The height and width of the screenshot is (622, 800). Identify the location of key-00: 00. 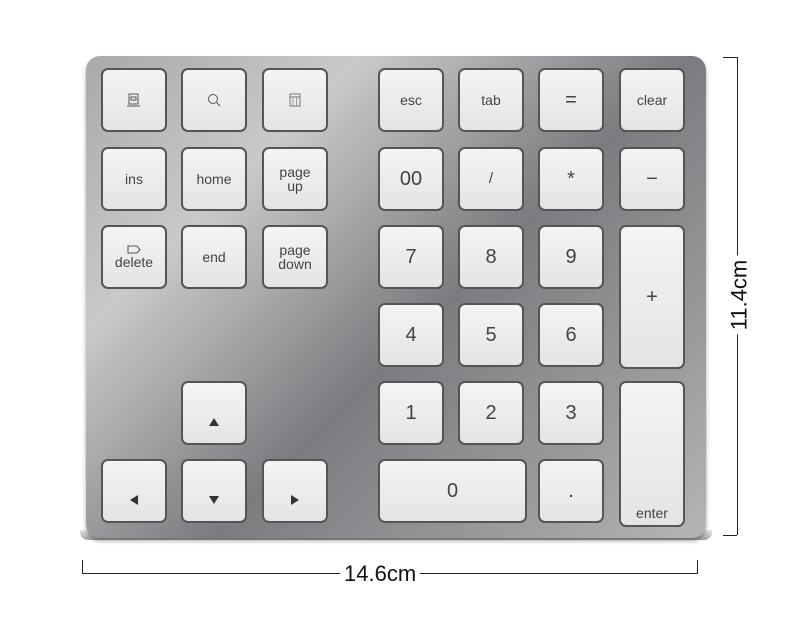
(411, 179).